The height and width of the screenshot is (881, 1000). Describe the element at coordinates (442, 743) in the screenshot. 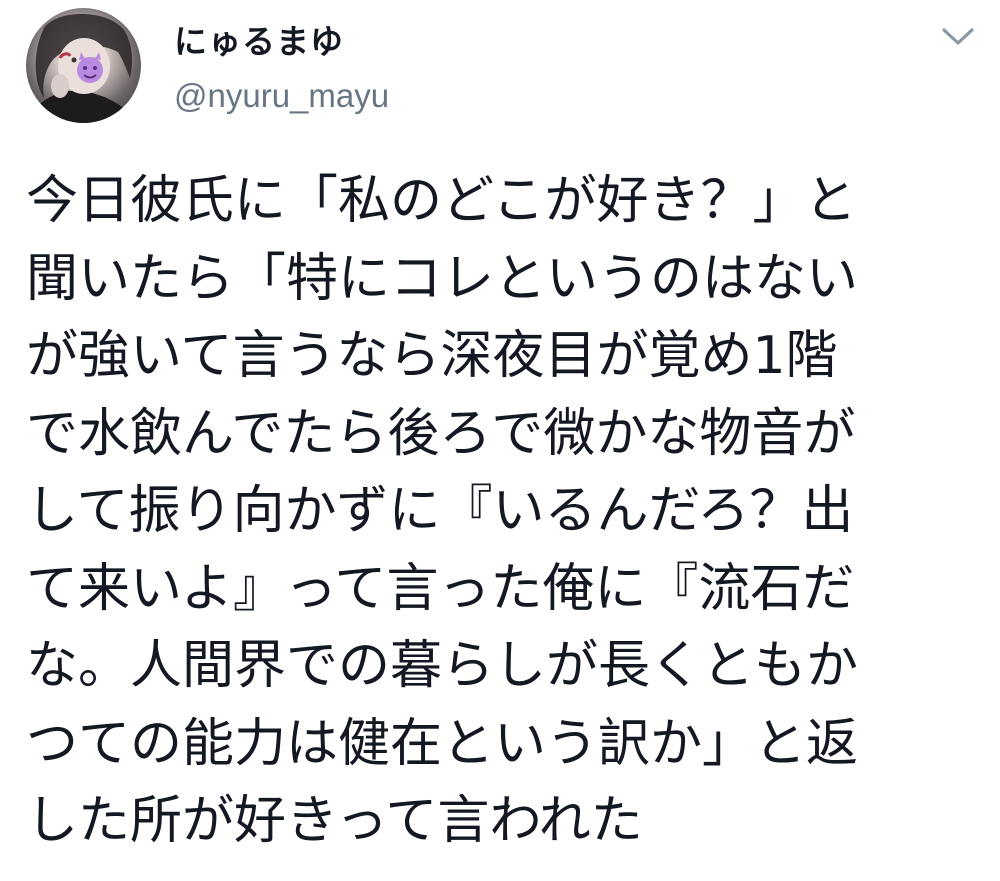

I see `tweet-text-line: つての能力は健在という訳か」と返` at that location.